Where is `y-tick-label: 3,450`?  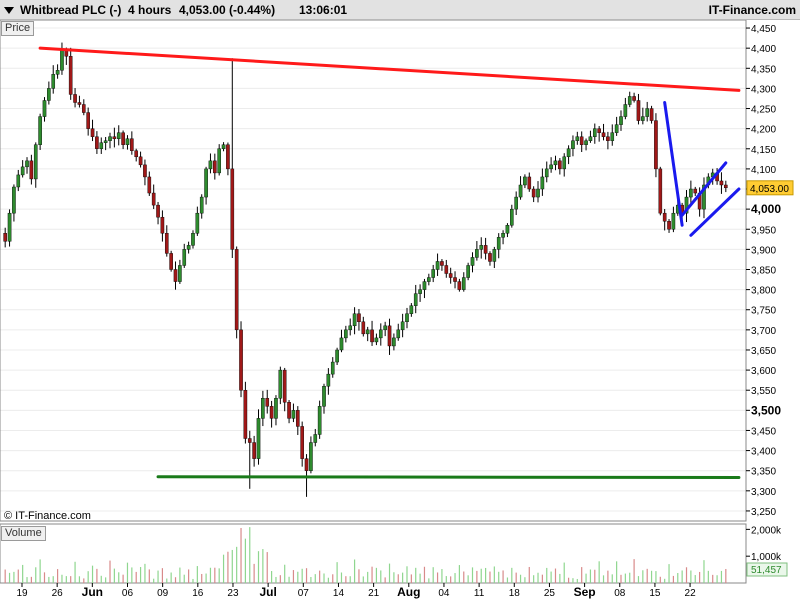 y-tick-label: 3,450 is located at coordinates (763, 431).